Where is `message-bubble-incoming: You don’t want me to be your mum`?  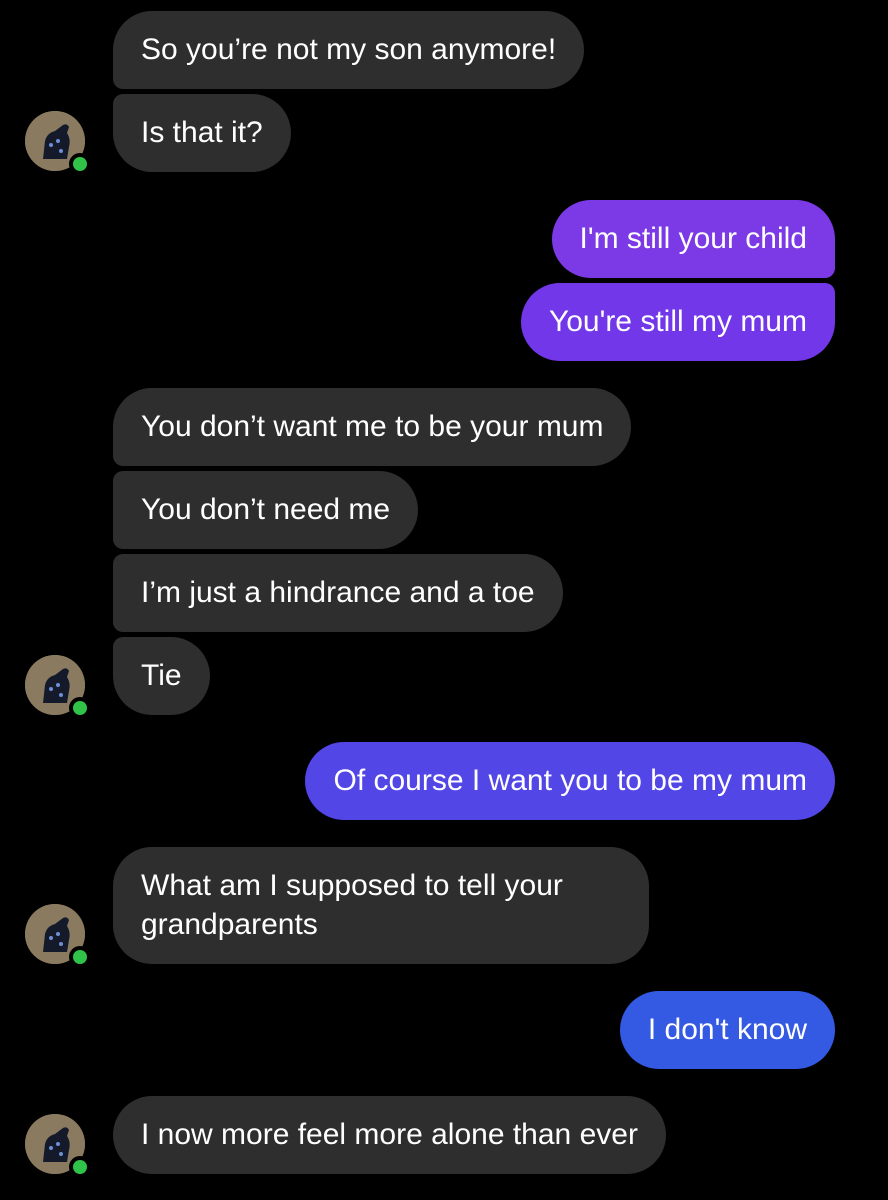
message-bubble-incoming: You don’t want me to be your mum is located at coordinates (372, 427).